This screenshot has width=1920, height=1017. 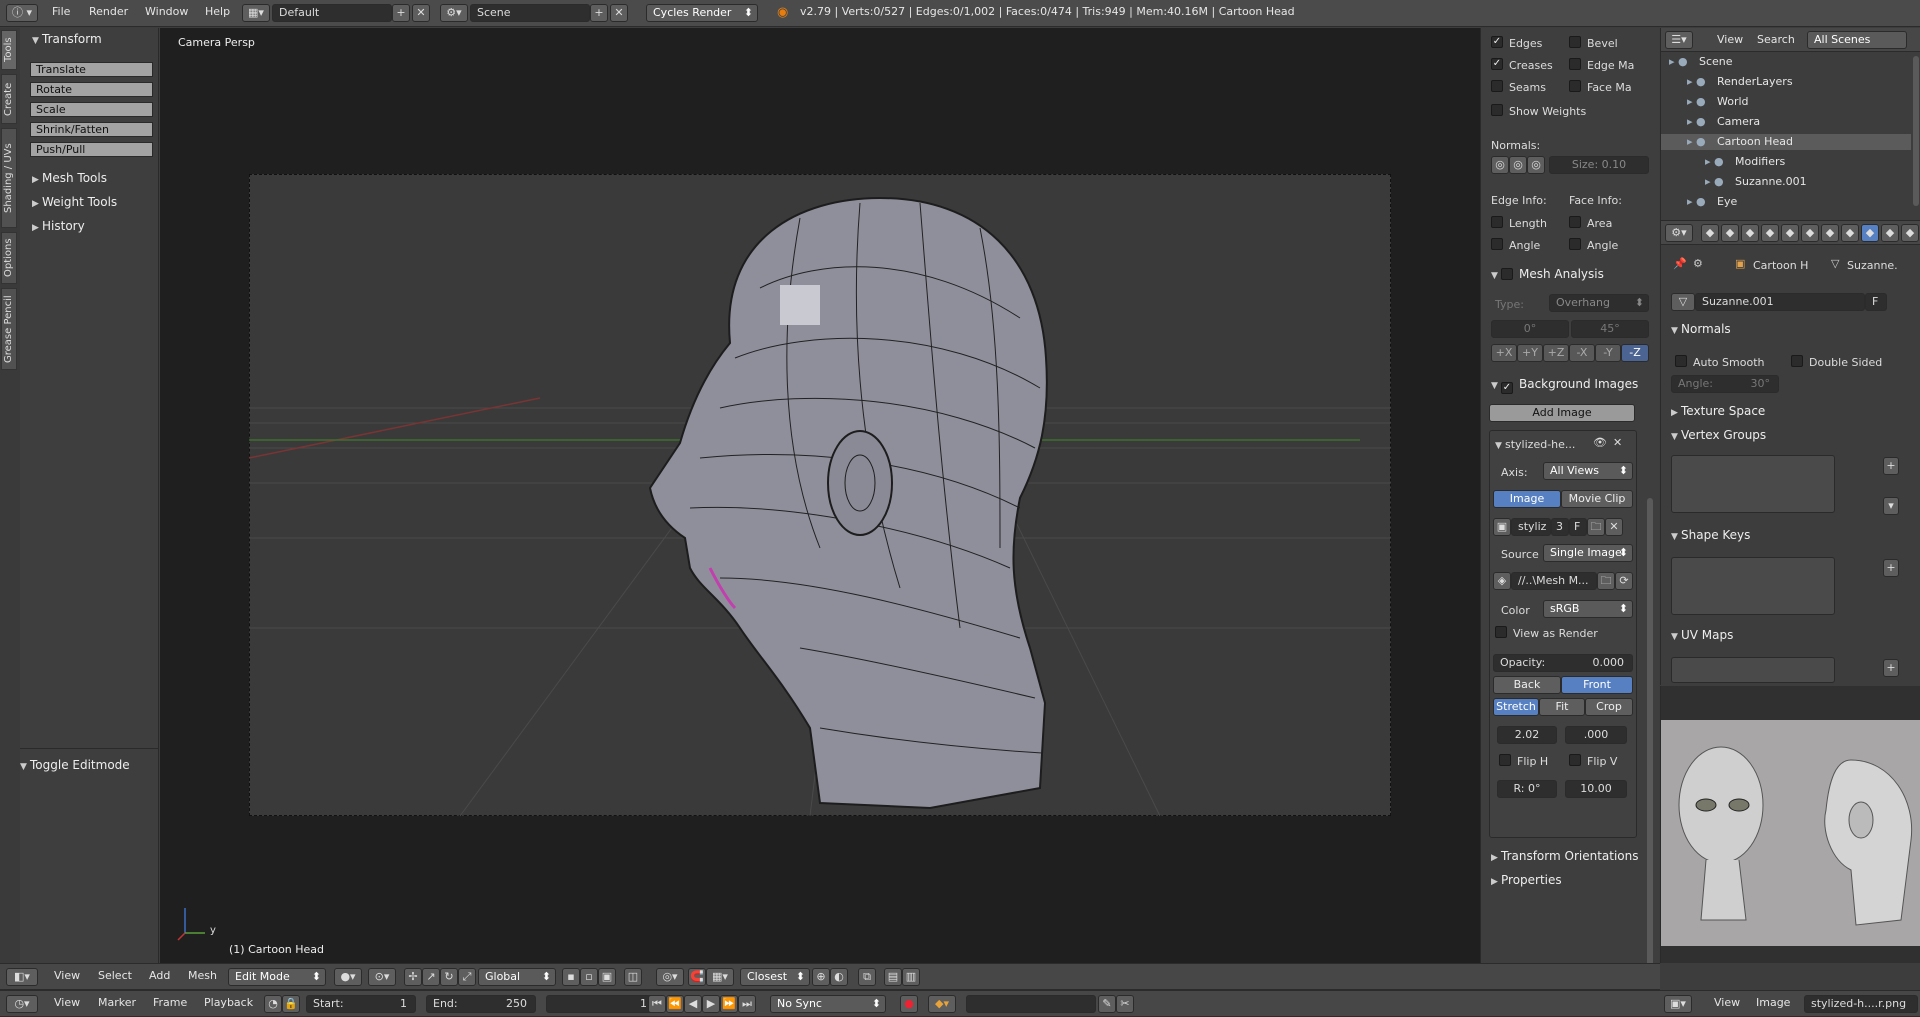 I want to click on movie-clip-tab: Movie Clip, so click(x=1597, y=499).